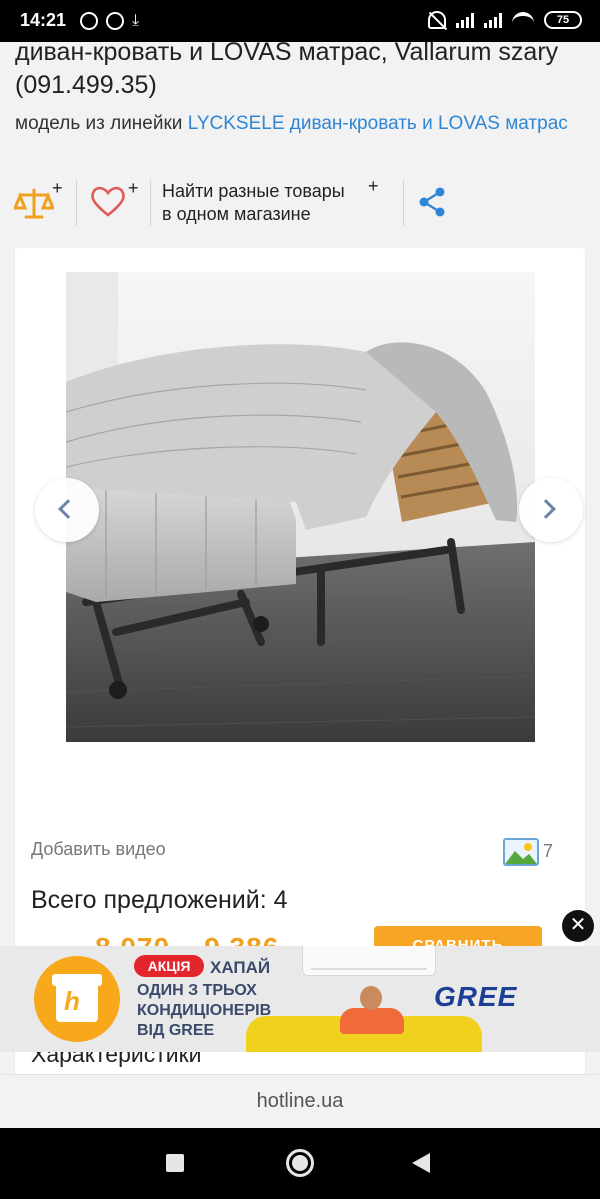 The width and height of the screenshot is (600, 1199). Describe the element at coordinates (115, 21) in the screenshot. I see `viber-icon` at that location.